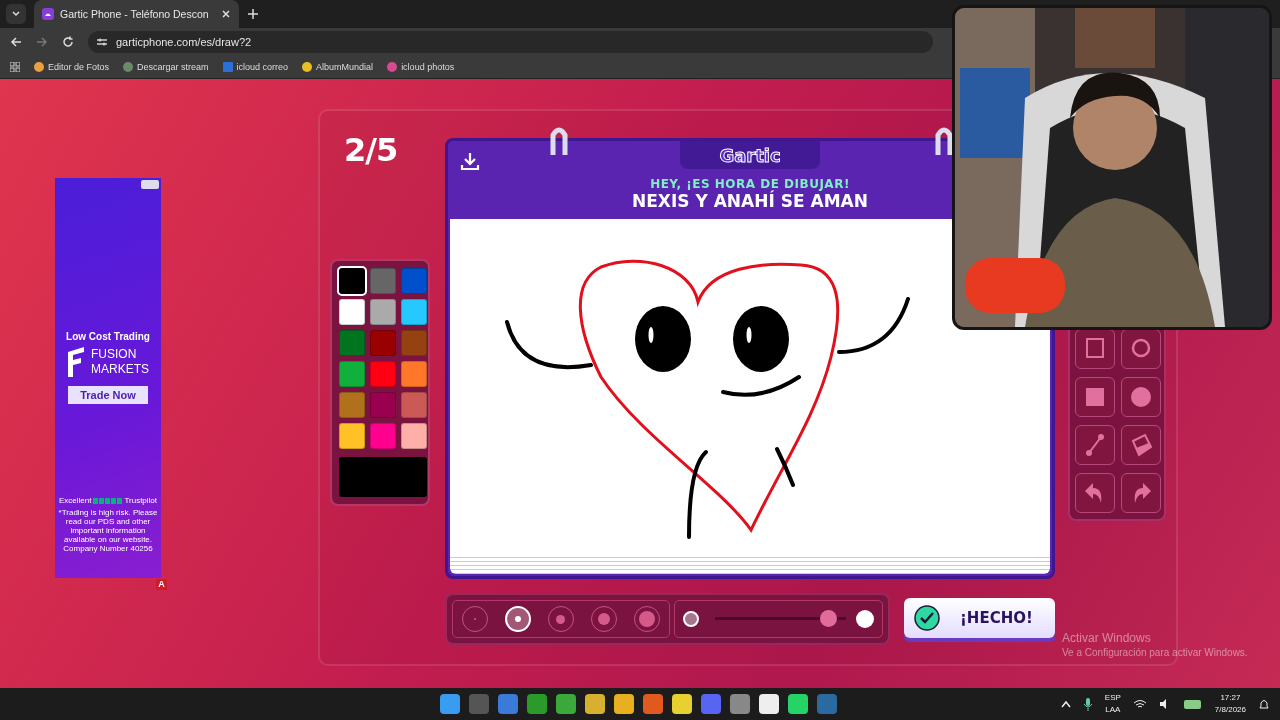 Image resolution: width=1280 pixels, height=720 pixels. I want to click on round-counter: 2/5, so click(371, 150).